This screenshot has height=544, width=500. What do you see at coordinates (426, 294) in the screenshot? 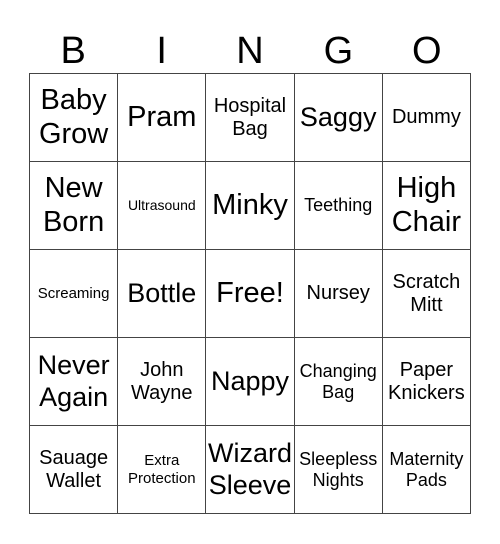
I see `bingo-cell: Scratch Mitt` at bounding box center [426, 294].